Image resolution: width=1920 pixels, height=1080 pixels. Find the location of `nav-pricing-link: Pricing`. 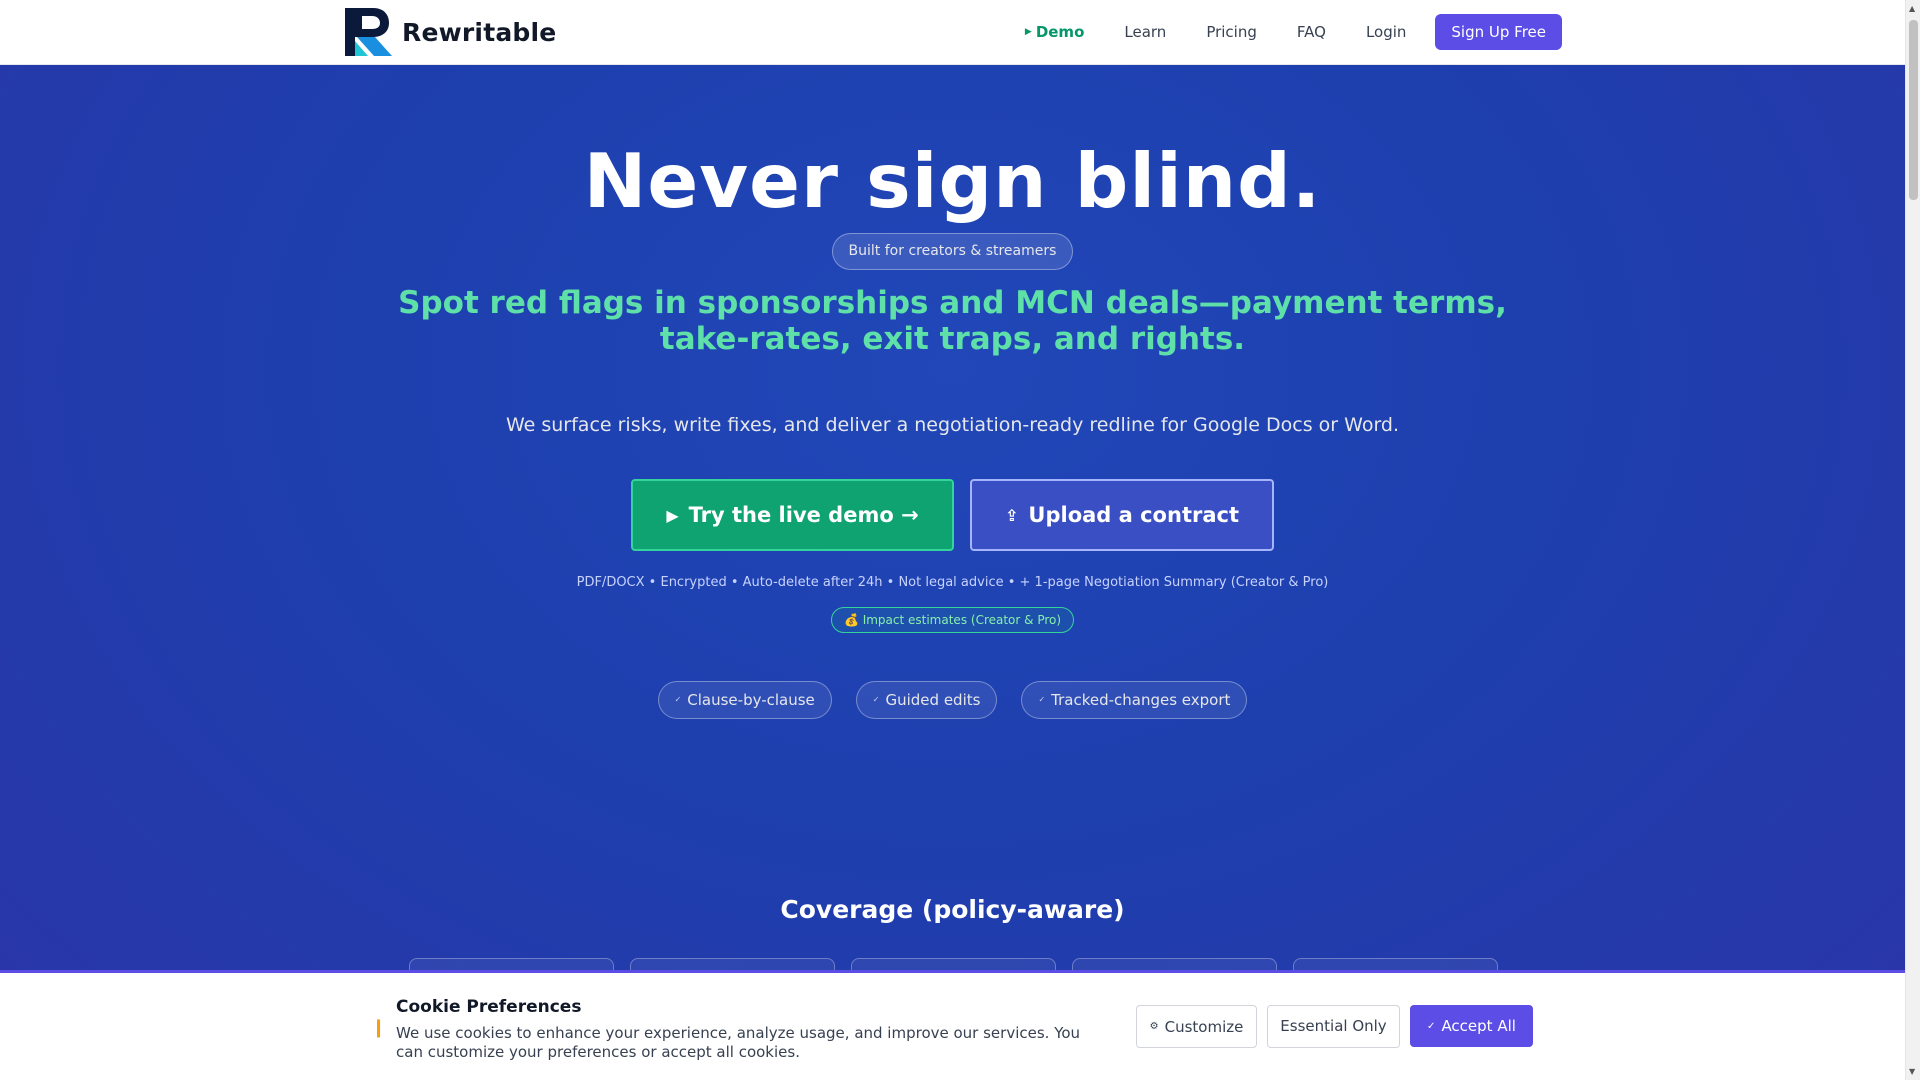

nav-pricing-link: Pricing is located at coordinates (1231, 32).